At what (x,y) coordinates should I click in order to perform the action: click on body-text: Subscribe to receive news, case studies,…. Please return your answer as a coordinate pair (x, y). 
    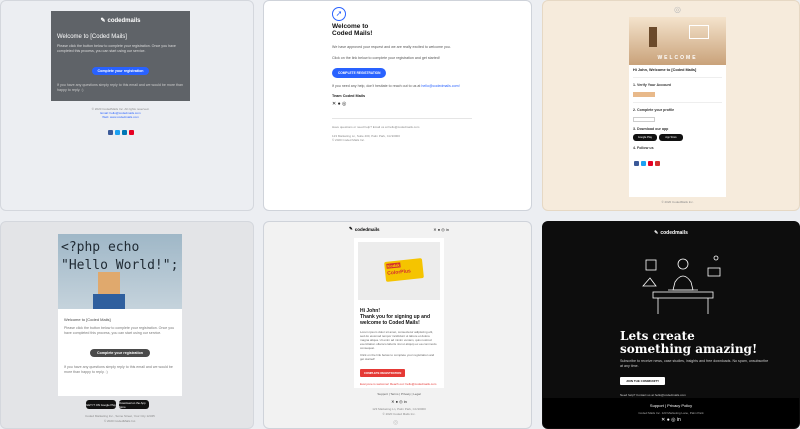
    Looking at the image, I should click on (694, 363).